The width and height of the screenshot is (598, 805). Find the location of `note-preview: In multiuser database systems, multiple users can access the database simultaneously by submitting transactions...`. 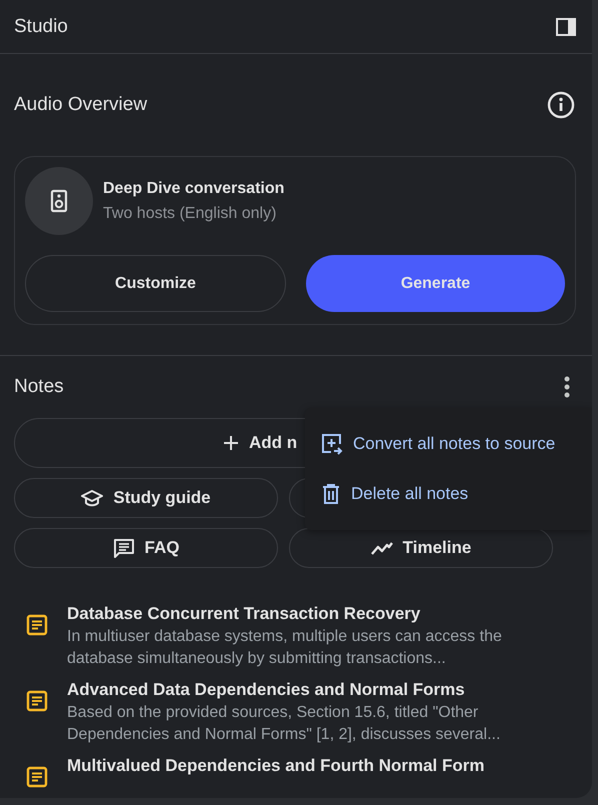

note-preview: In multiuser database systems, multiple users can access the database simultaneously by submitting transactions... is located at coordinates (285, 648).